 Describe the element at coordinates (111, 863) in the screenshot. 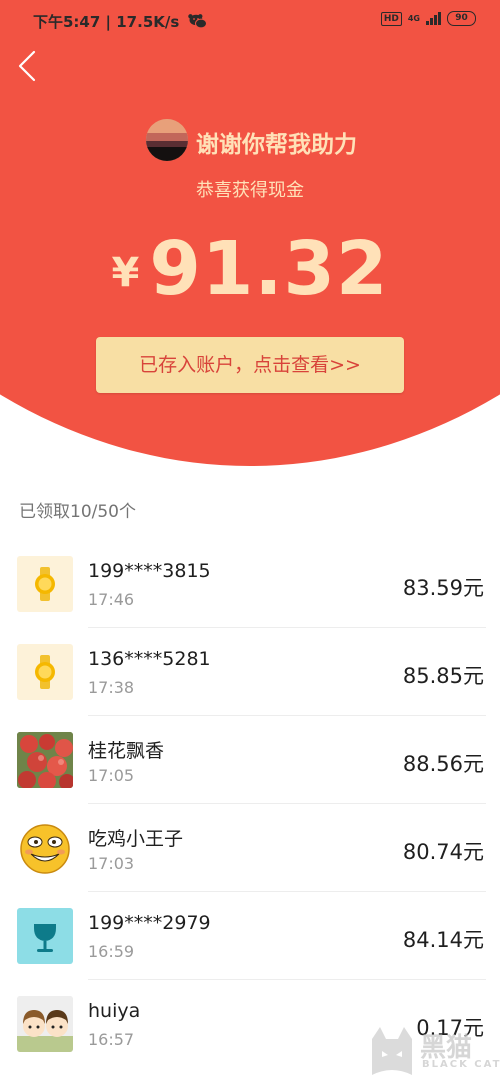

I see `claim-time: 17:03` at that location.